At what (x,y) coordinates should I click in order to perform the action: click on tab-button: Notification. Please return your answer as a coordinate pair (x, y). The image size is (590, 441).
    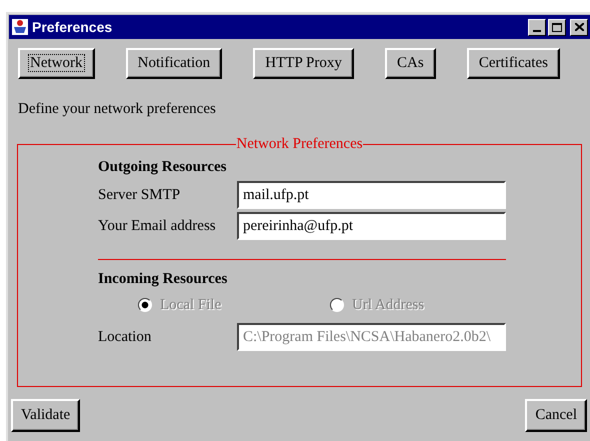
    Looking at the image, I should click on (174, 63).